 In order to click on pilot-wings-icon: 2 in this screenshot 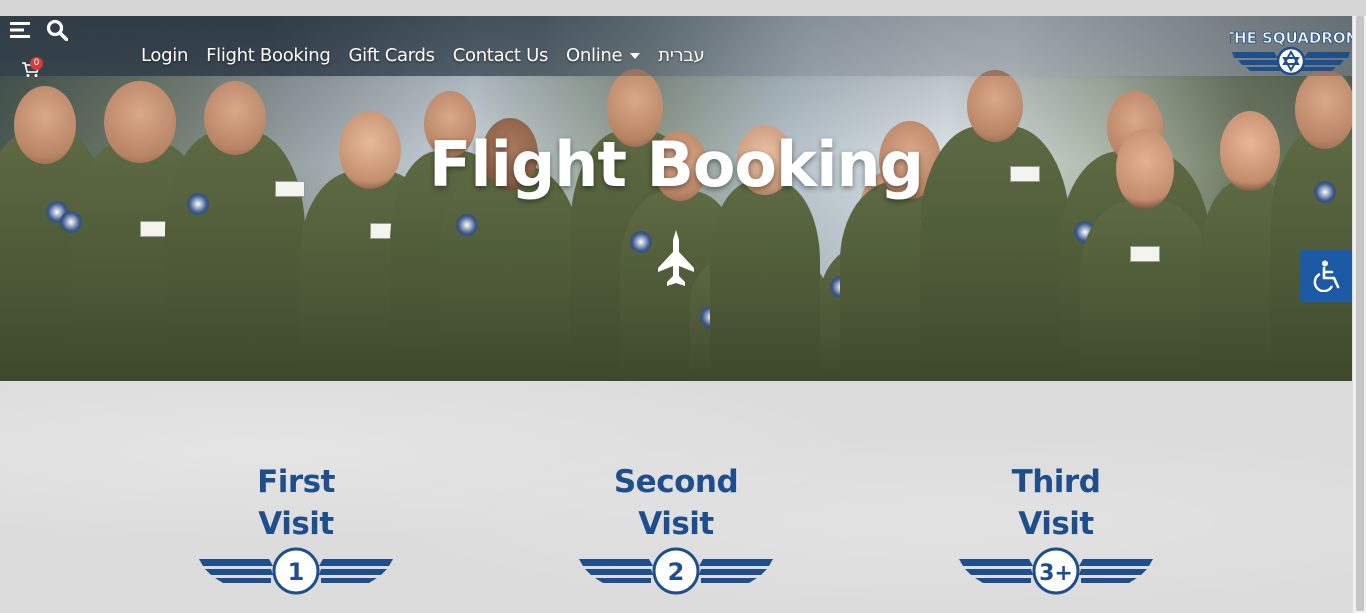, I will do `click(676, 571)`.